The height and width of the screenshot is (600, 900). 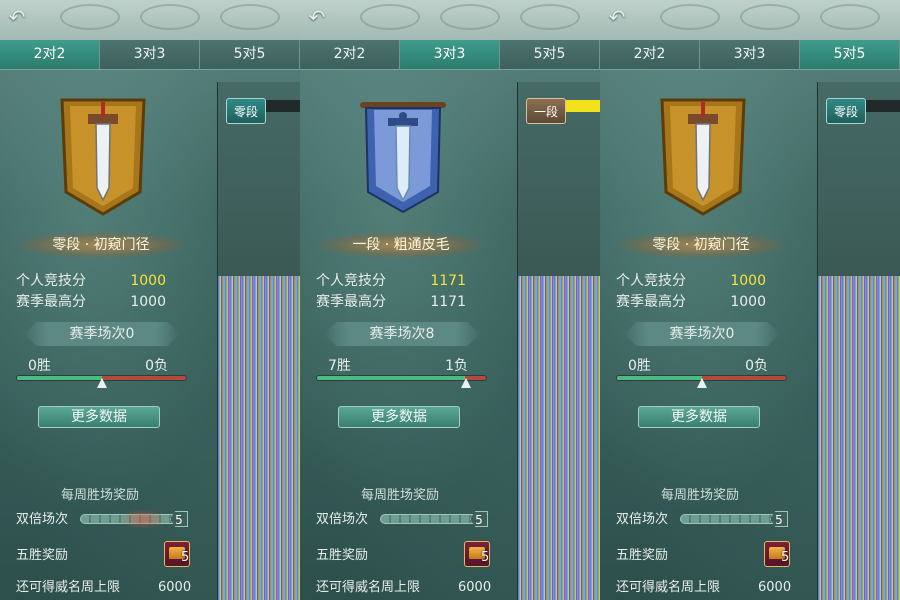 I want to click on rank-badge: 一段, so click(x=546, y=111).